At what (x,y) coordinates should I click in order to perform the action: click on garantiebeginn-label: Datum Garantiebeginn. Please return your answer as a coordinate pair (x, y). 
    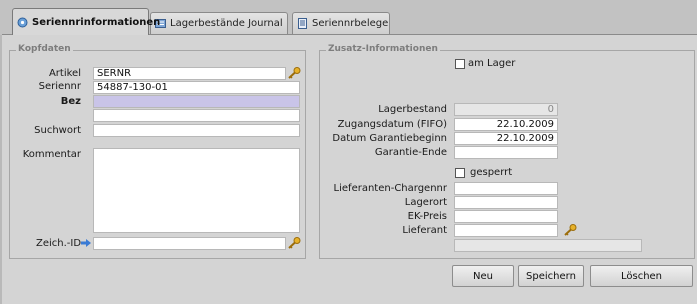
    Looking at the image, I should click on (389, 138).